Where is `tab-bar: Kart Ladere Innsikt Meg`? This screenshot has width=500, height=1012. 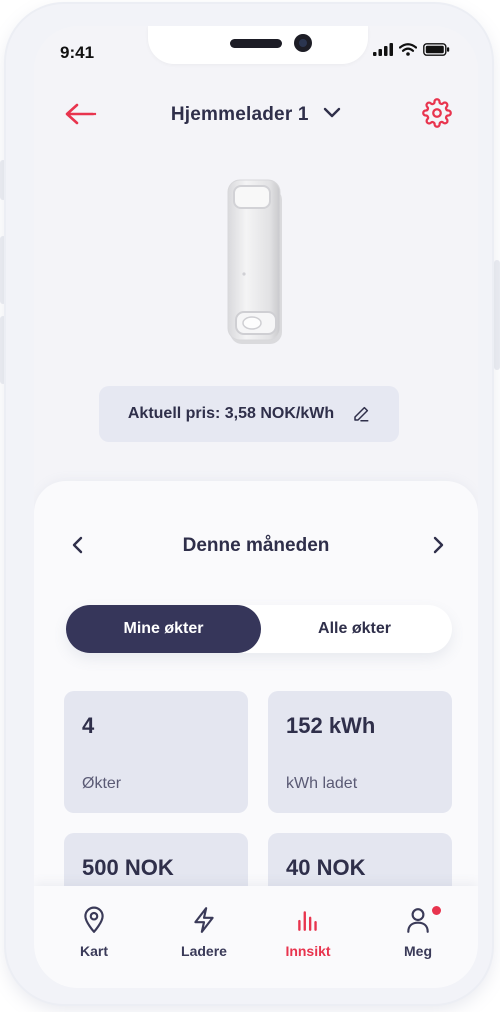 tab-bar: Kart Ladere Innsikt Meg is located at coordinates (256, 937).